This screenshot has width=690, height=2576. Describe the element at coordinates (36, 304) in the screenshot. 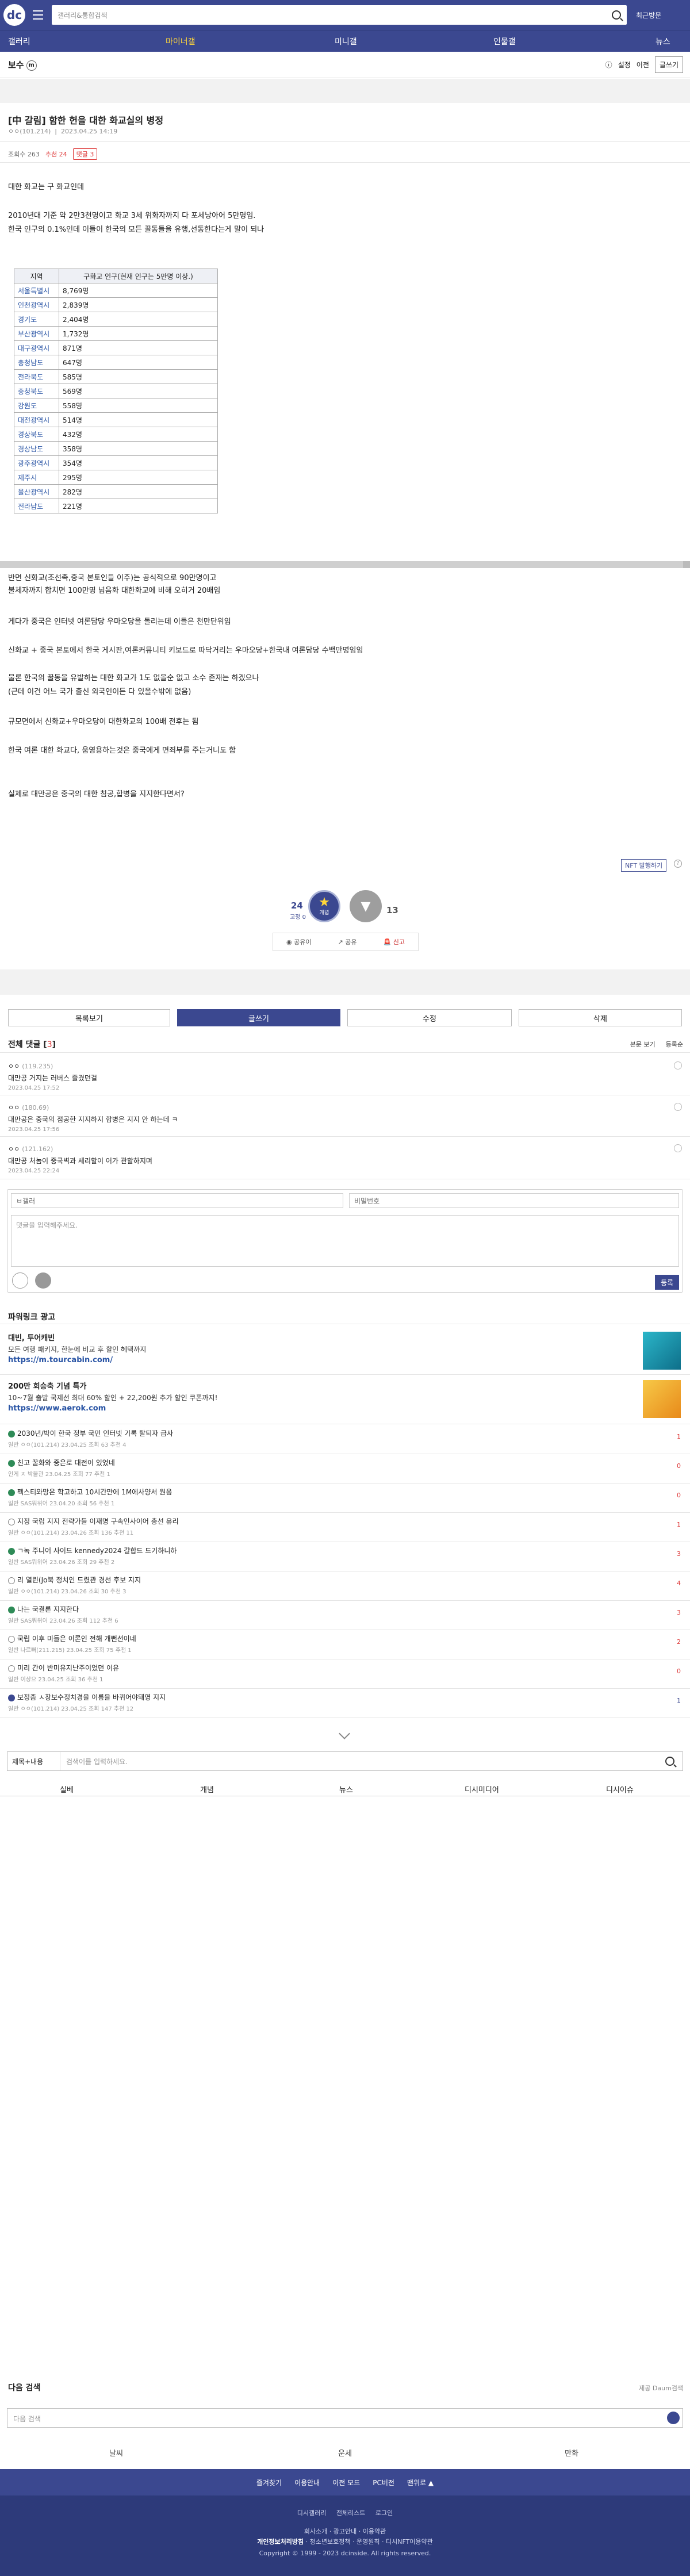

I see `region-cell: 인천광역시` at that location.